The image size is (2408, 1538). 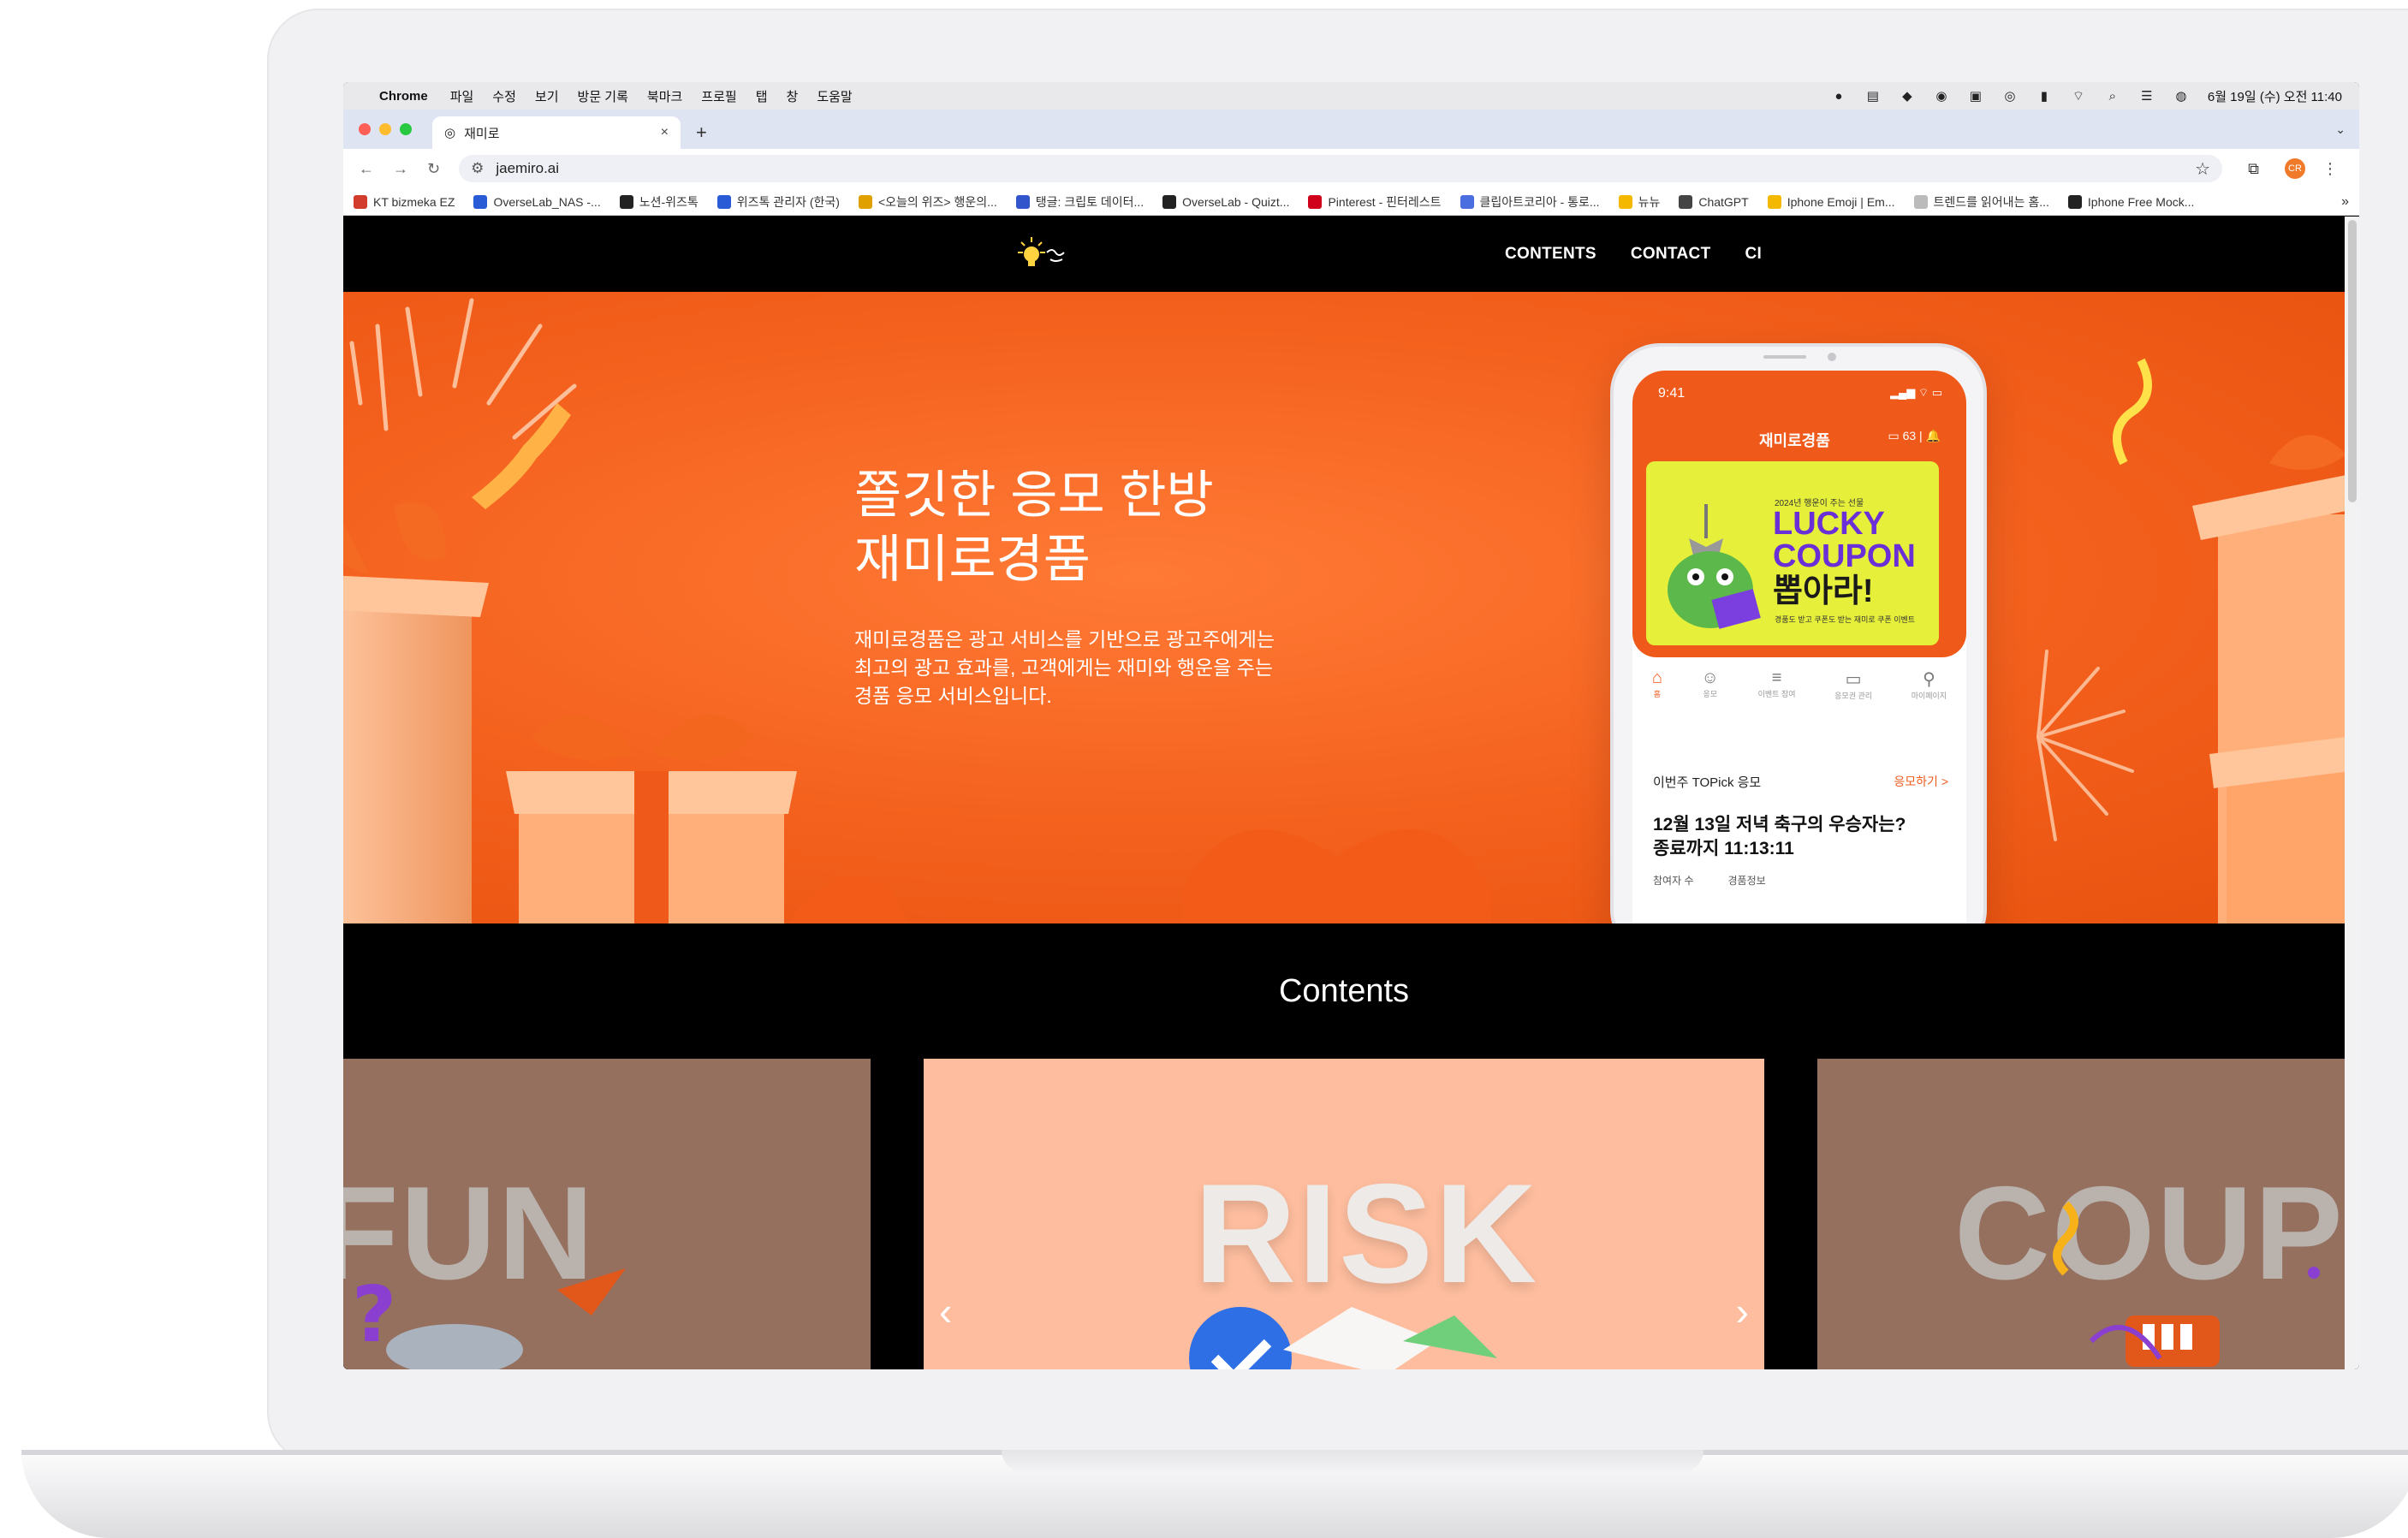 I want to click on nav-contents: CONTENTS, so click(x=1550, y=254).